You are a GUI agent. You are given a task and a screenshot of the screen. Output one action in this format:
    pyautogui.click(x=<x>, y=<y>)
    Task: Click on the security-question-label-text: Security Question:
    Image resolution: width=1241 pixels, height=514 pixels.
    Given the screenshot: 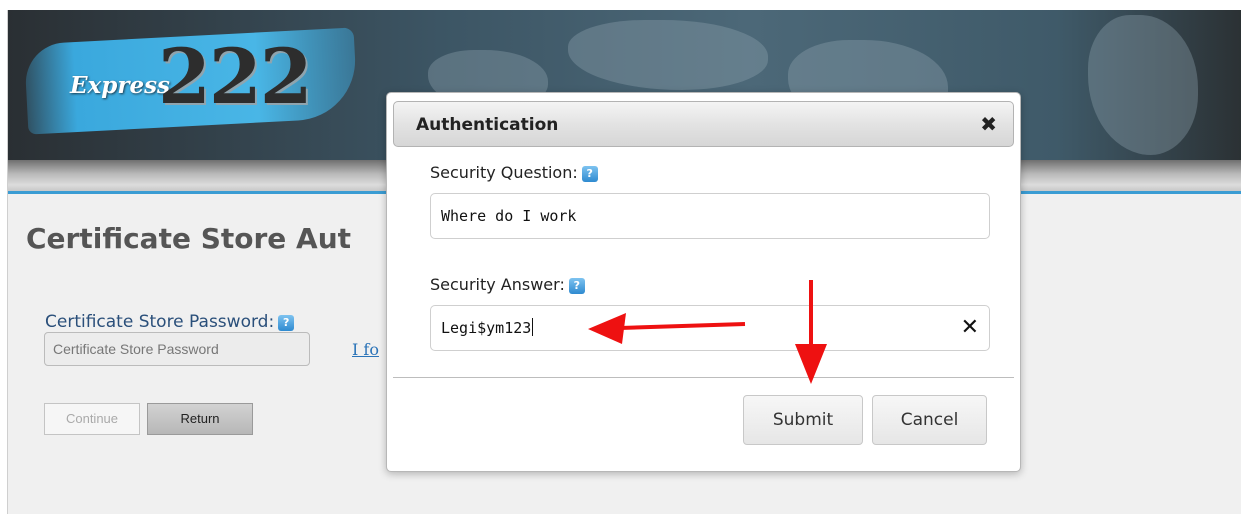 What is the action you would take?
    pyautogui.click(x=504, y=172)
    